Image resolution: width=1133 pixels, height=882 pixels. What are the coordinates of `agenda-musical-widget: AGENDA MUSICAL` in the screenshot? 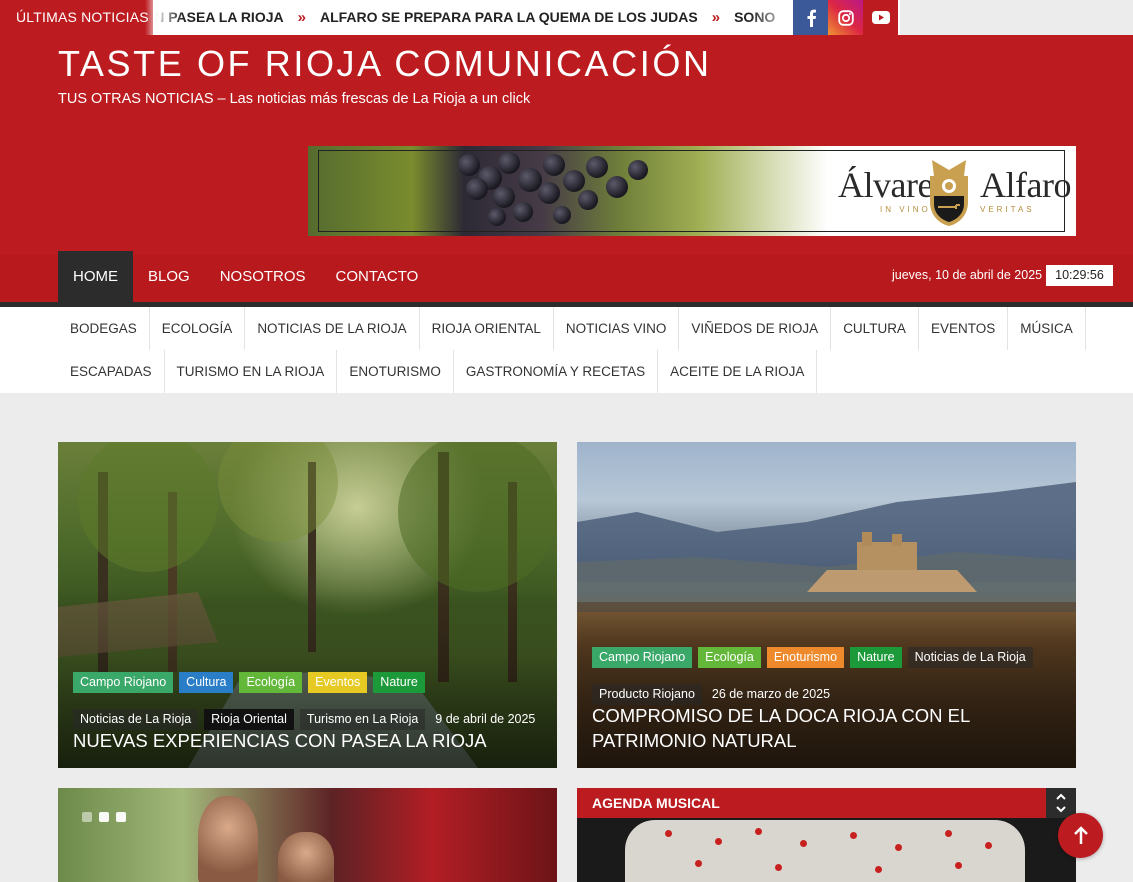 It's located at (826, 835).